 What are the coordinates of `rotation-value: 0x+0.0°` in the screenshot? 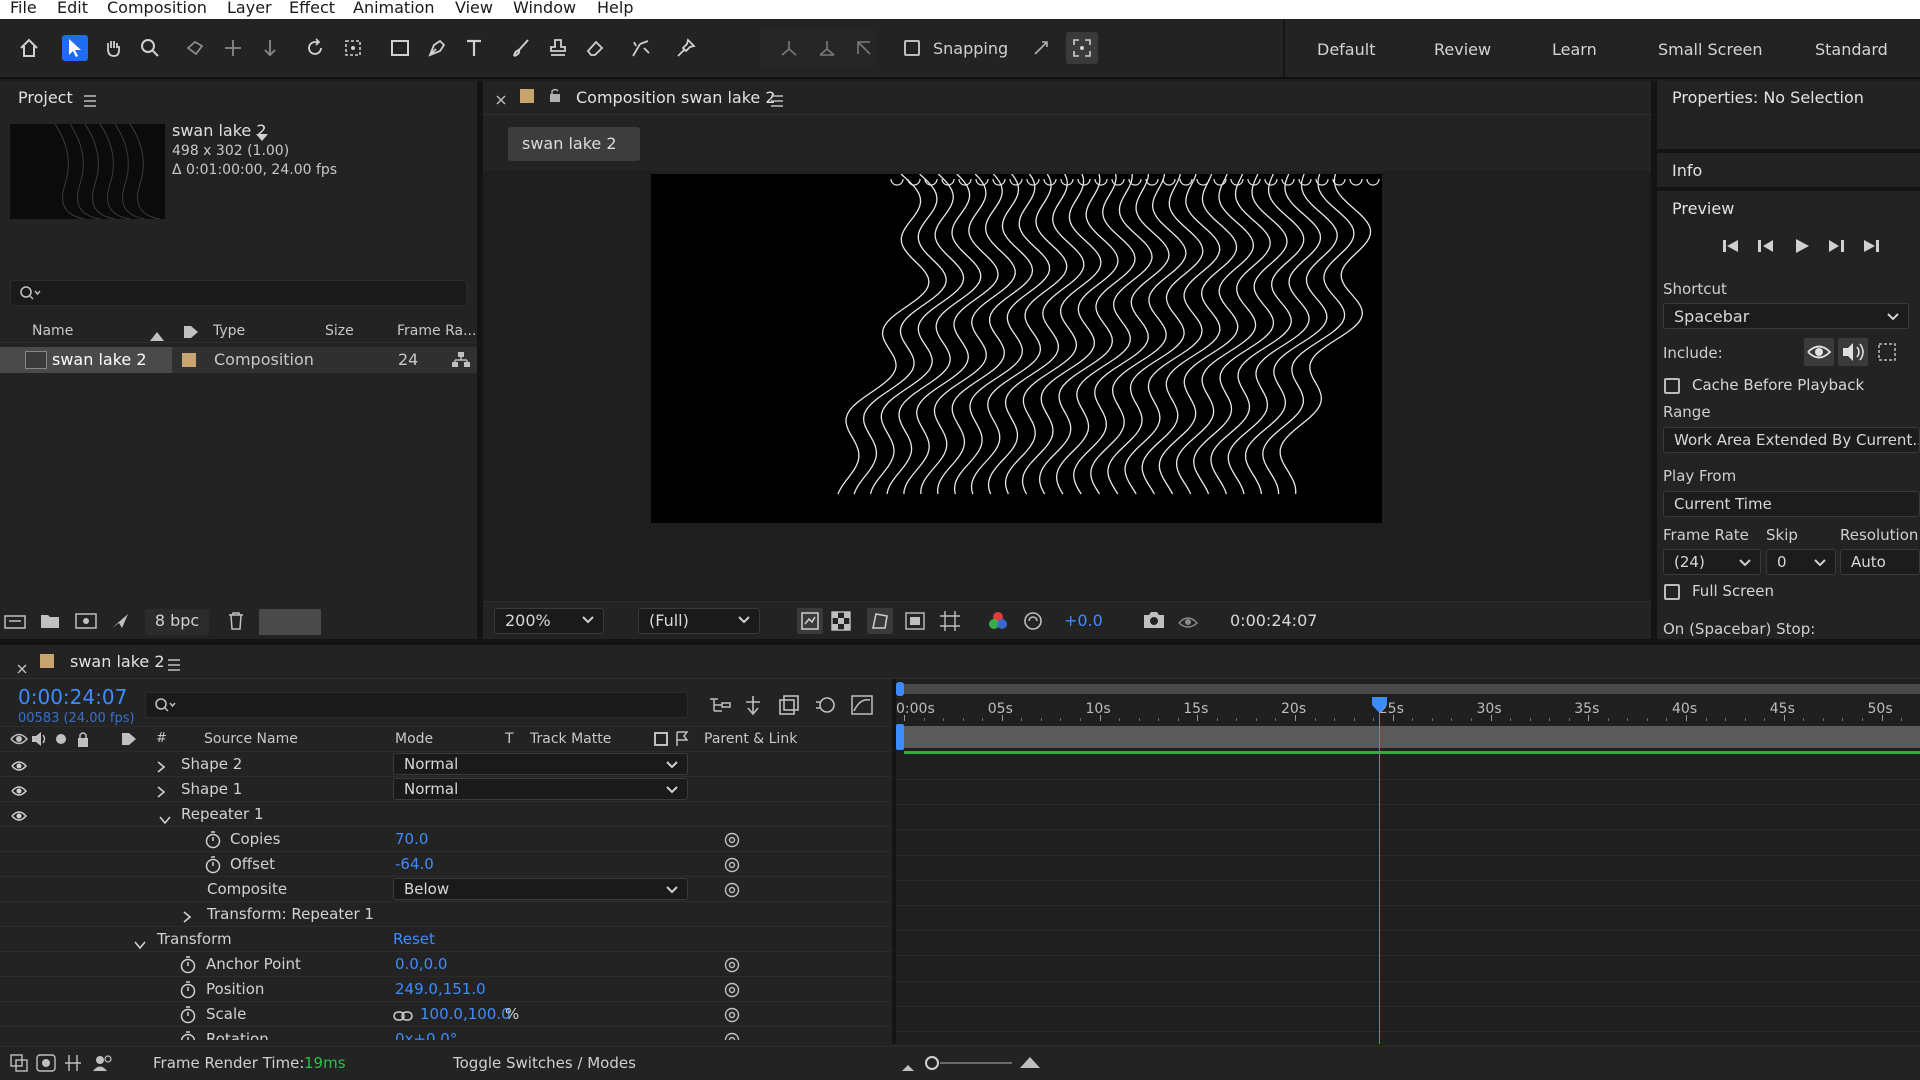 It's located at (426, 1035).